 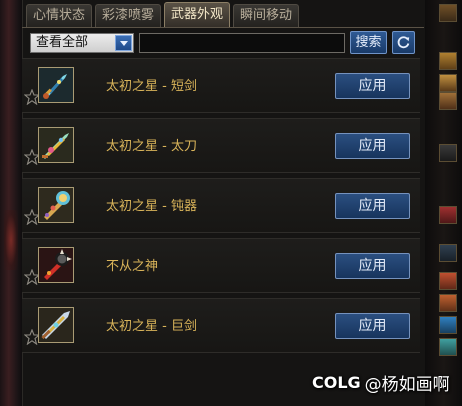 I want to click on search-input, so click(x=242, y=43).